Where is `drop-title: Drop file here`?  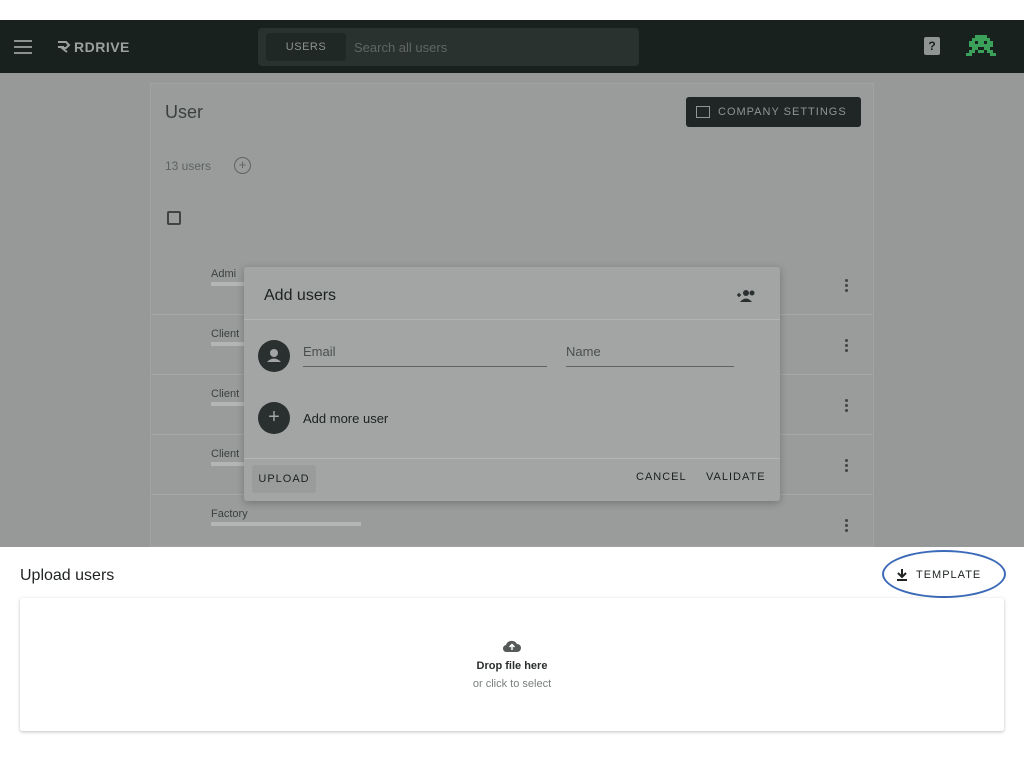
drop-title: Drop file here is located at coordinates (512, 666).